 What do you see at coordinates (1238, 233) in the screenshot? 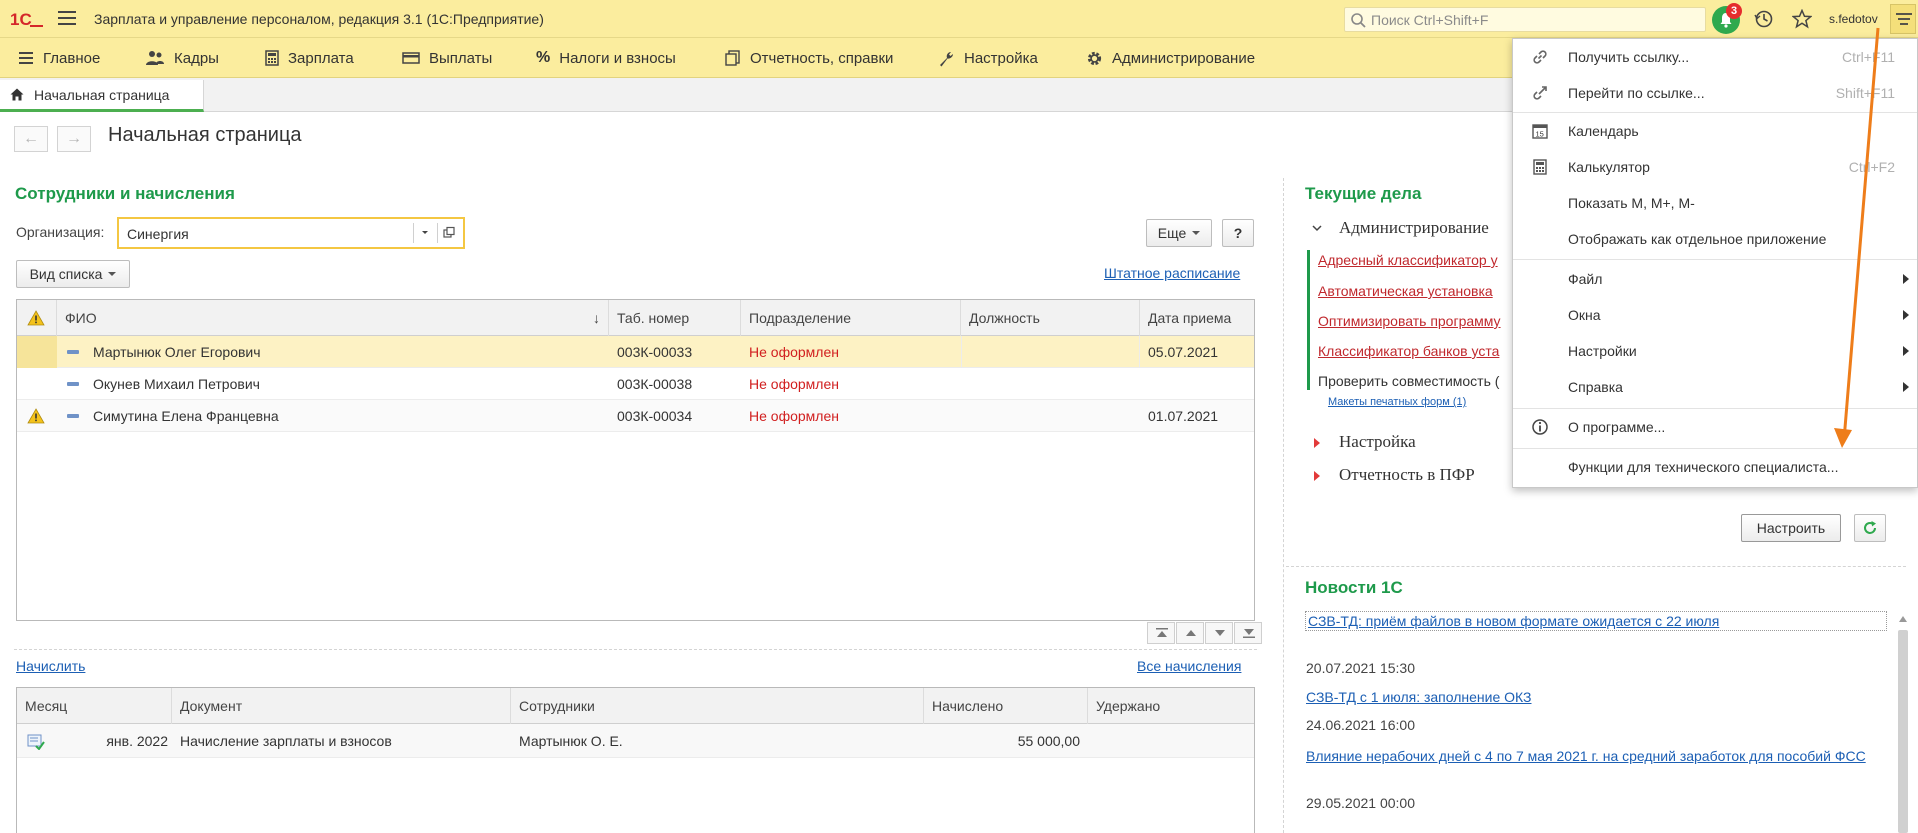
I see `help-button: ?` at bounding box center [1238, 233].